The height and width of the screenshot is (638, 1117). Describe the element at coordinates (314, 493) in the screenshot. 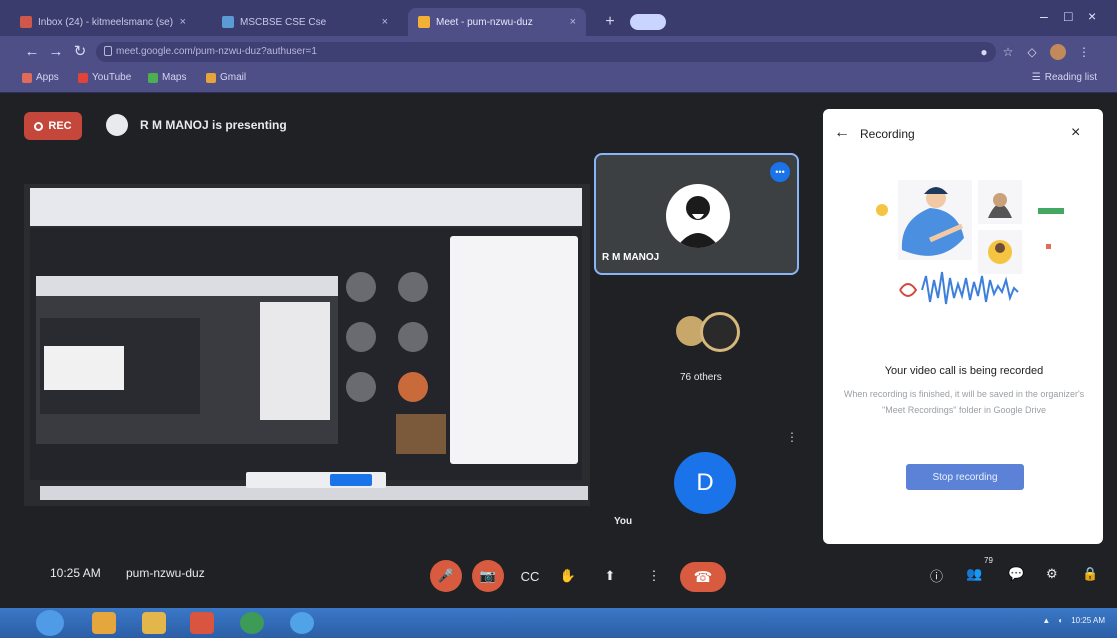

I see `shared-taskbar` at that location.